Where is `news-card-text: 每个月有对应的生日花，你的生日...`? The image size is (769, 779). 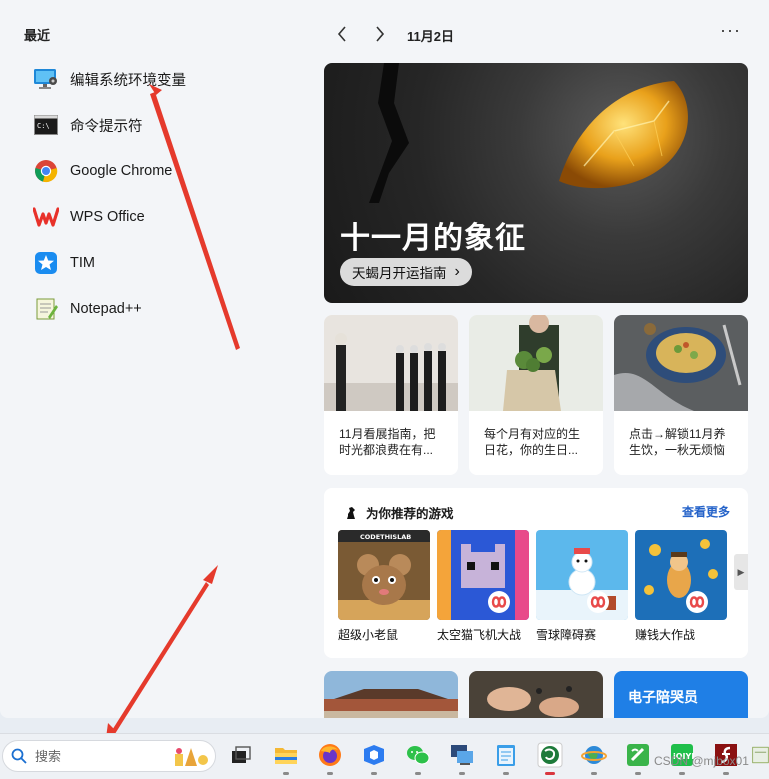
news-card-text: 每个月有对应的生日花，你的生日... is located at coordinates (532, 442).